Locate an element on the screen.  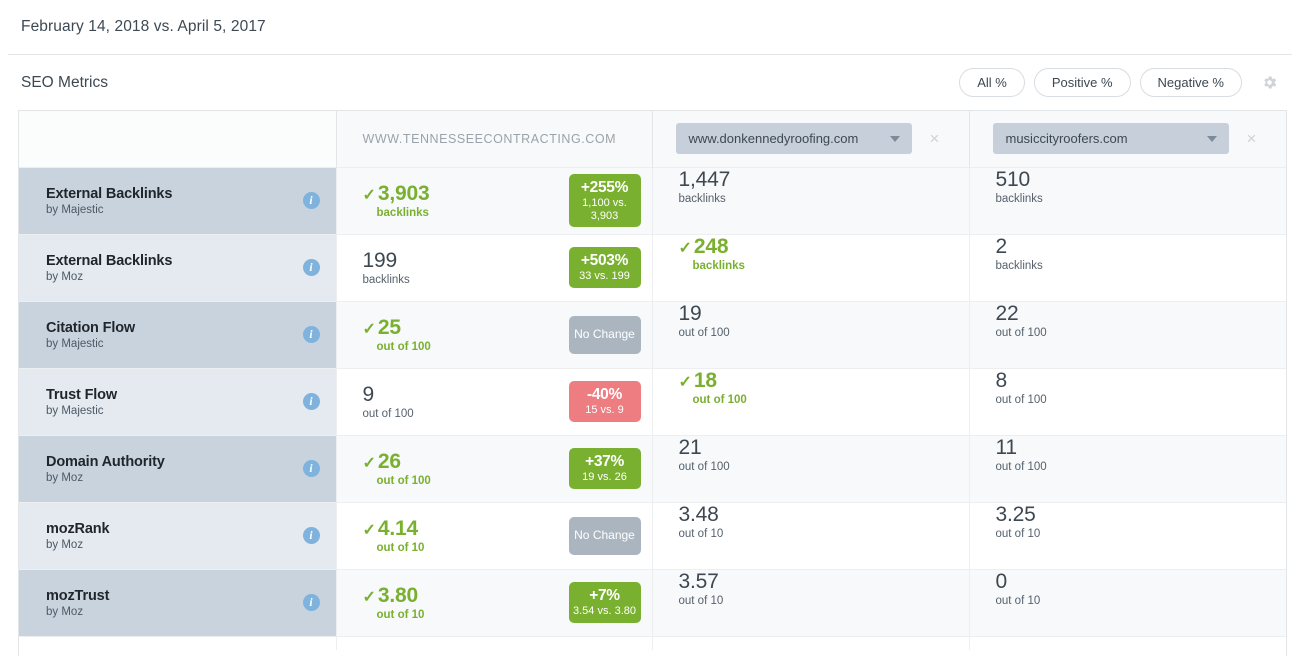
competitor-2-metric-cell: 510 backlinks is located at coordinates (1127, 200).